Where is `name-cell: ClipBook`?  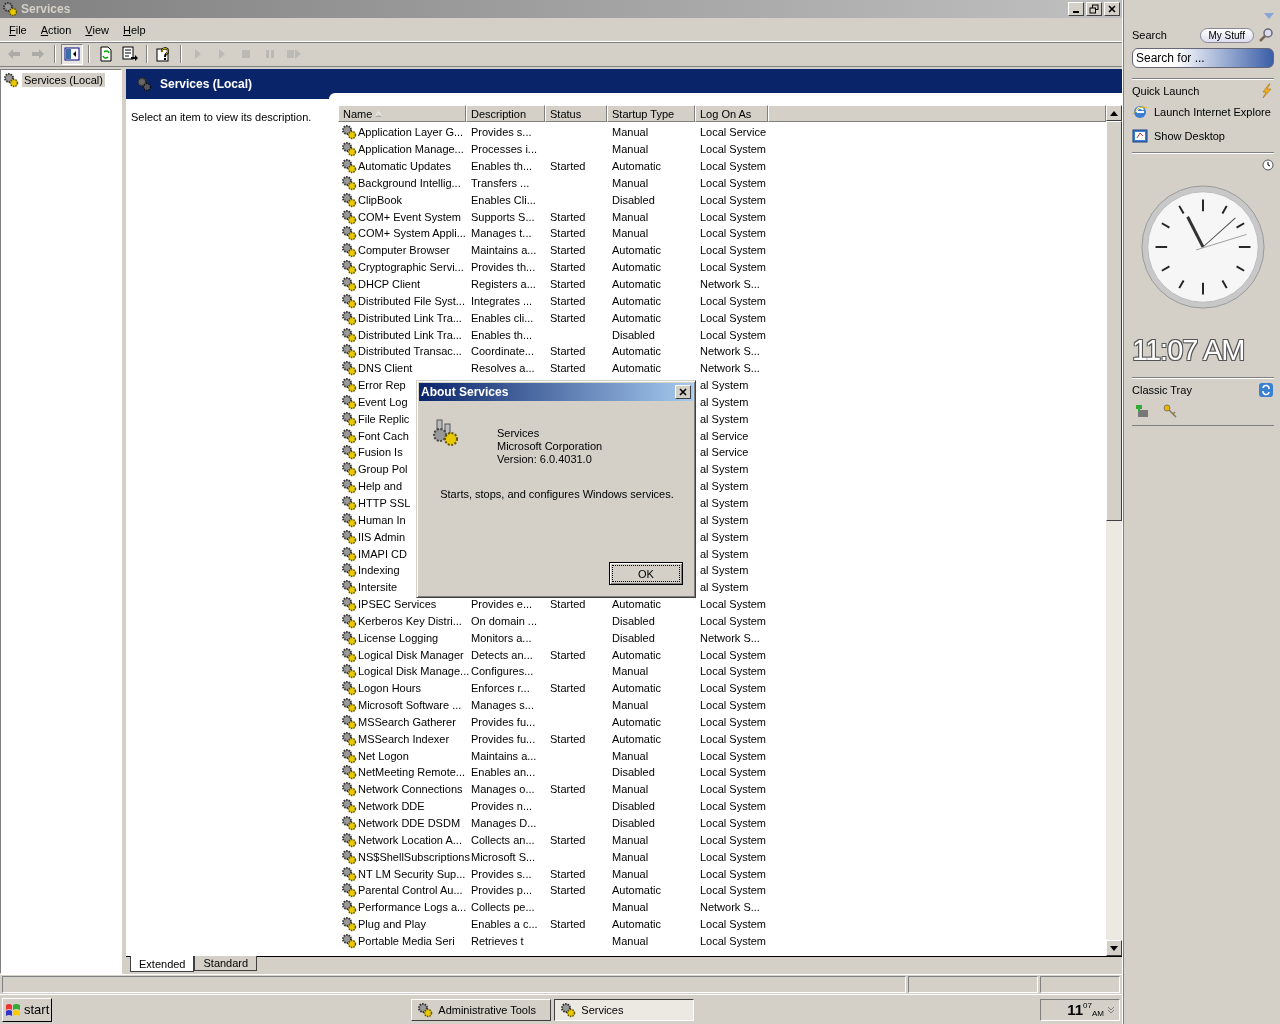 name-cell: ClipBook is located at coordinates (380, 199).